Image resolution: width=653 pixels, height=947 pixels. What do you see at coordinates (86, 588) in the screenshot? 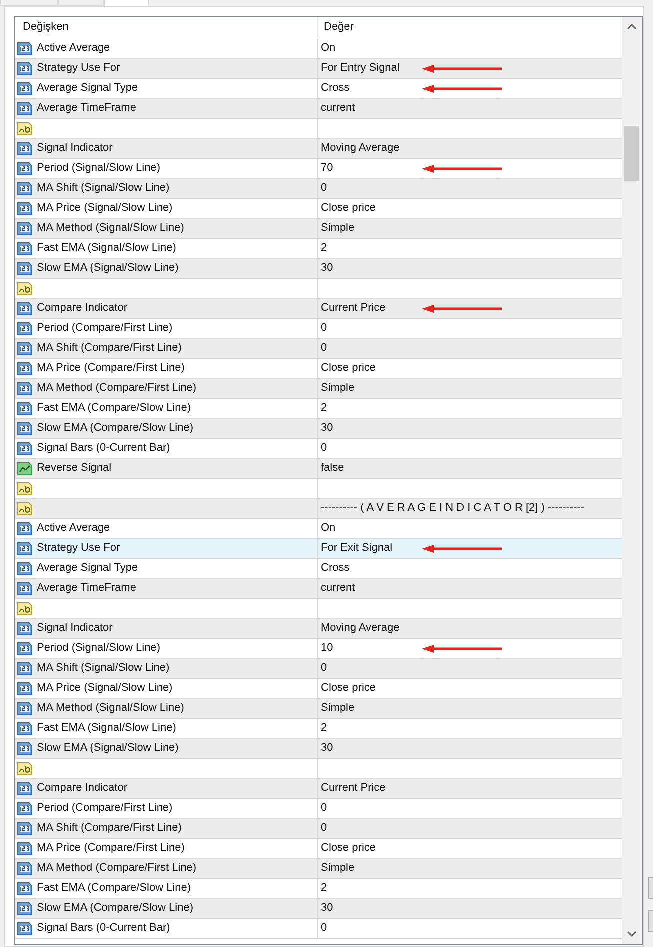
I see `parameter-name: Average TimeFrame` at bounding box center [86, 588].